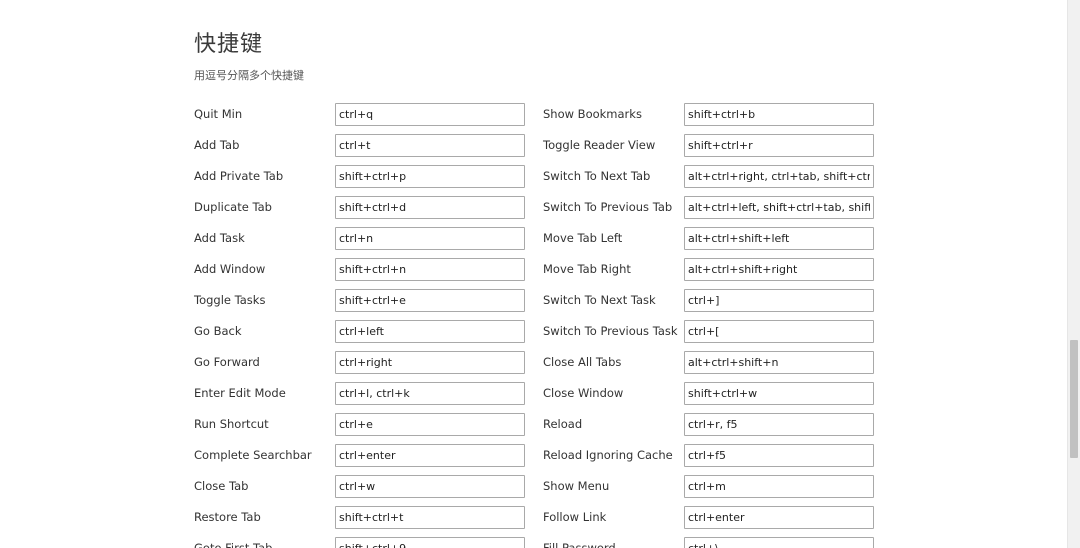 This screenshot has width=1080, height=548. Describe the element at coordinates (583, 393) in the screenshot. I see `shortcut-label: Close Window` at that location.